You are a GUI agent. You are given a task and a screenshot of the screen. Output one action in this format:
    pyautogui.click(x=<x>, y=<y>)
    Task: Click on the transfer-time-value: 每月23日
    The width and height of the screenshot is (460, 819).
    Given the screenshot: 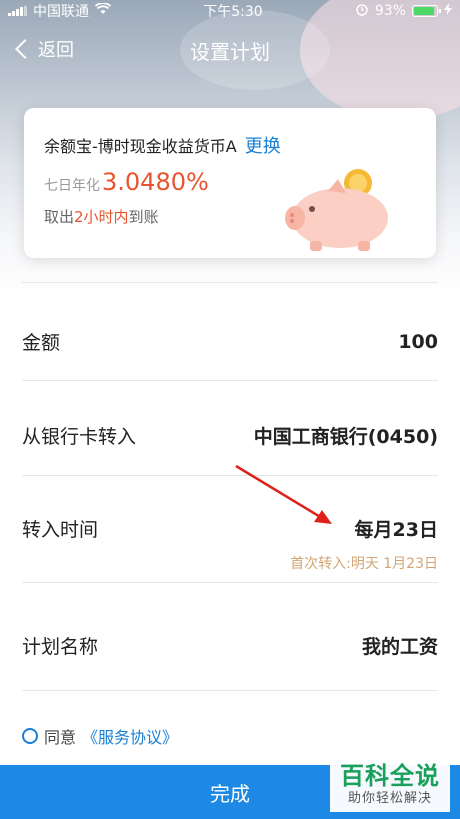 What is the action you would take?
    pyautogui.click(x=396, y=530)
    